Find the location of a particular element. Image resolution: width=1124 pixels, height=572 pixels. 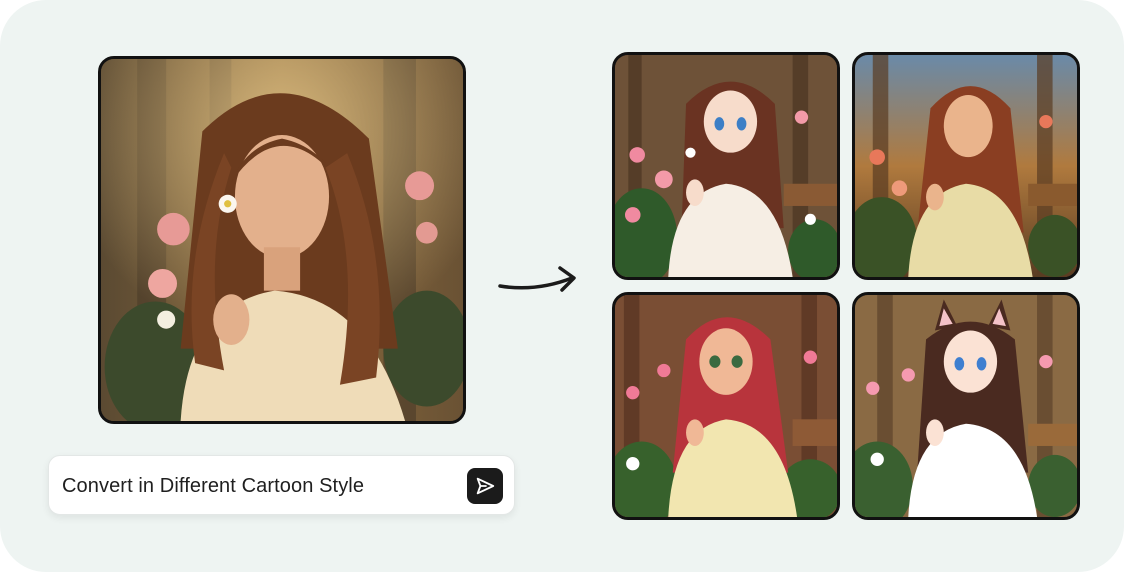

cartoon-painted-image is located at coordinates (966, 166).